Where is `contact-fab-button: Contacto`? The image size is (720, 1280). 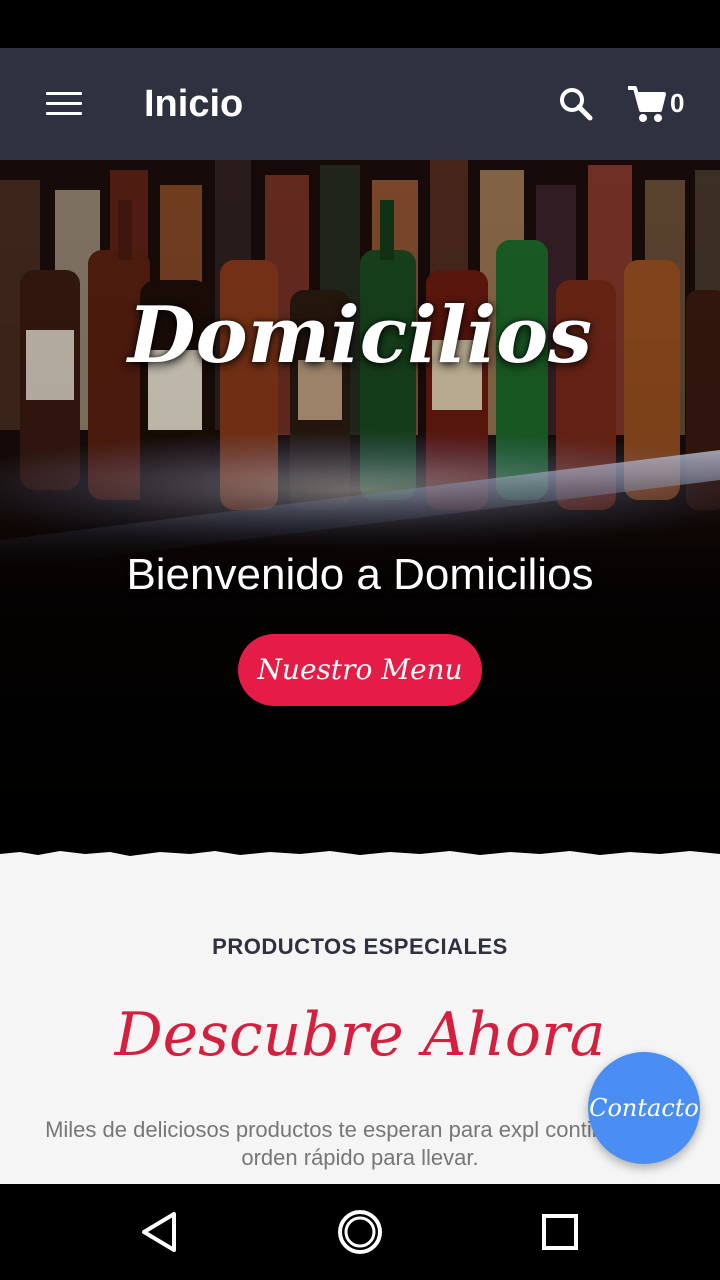
contact-fab-button: Contacto is located at coordinates (644, 1108).